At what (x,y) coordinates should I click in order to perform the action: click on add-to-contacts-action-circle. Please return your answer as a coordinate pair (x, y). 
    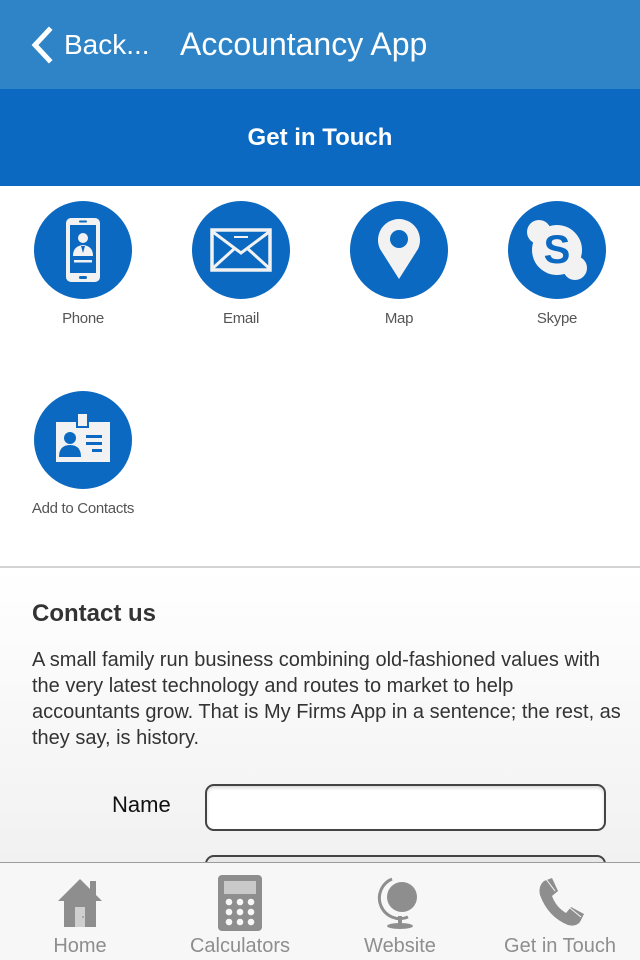
    Looking at the image, I should click on (83, 440).